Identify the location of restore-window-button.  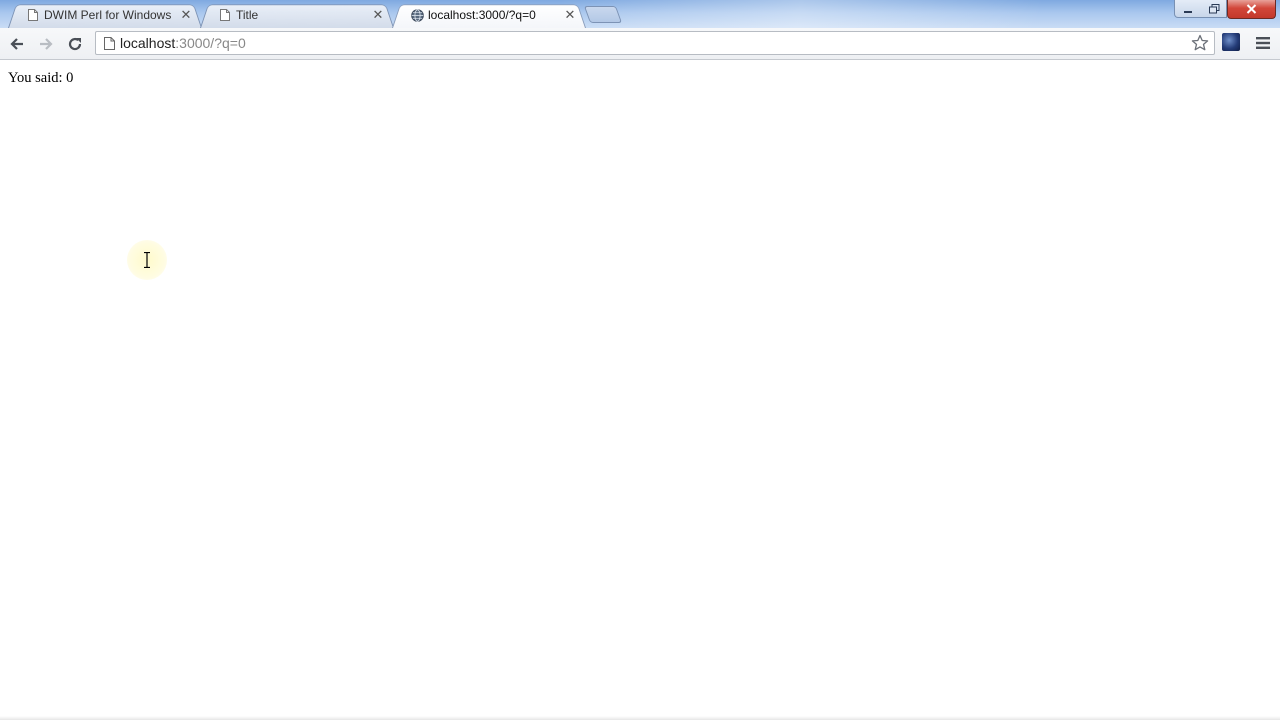
(1214, 9).